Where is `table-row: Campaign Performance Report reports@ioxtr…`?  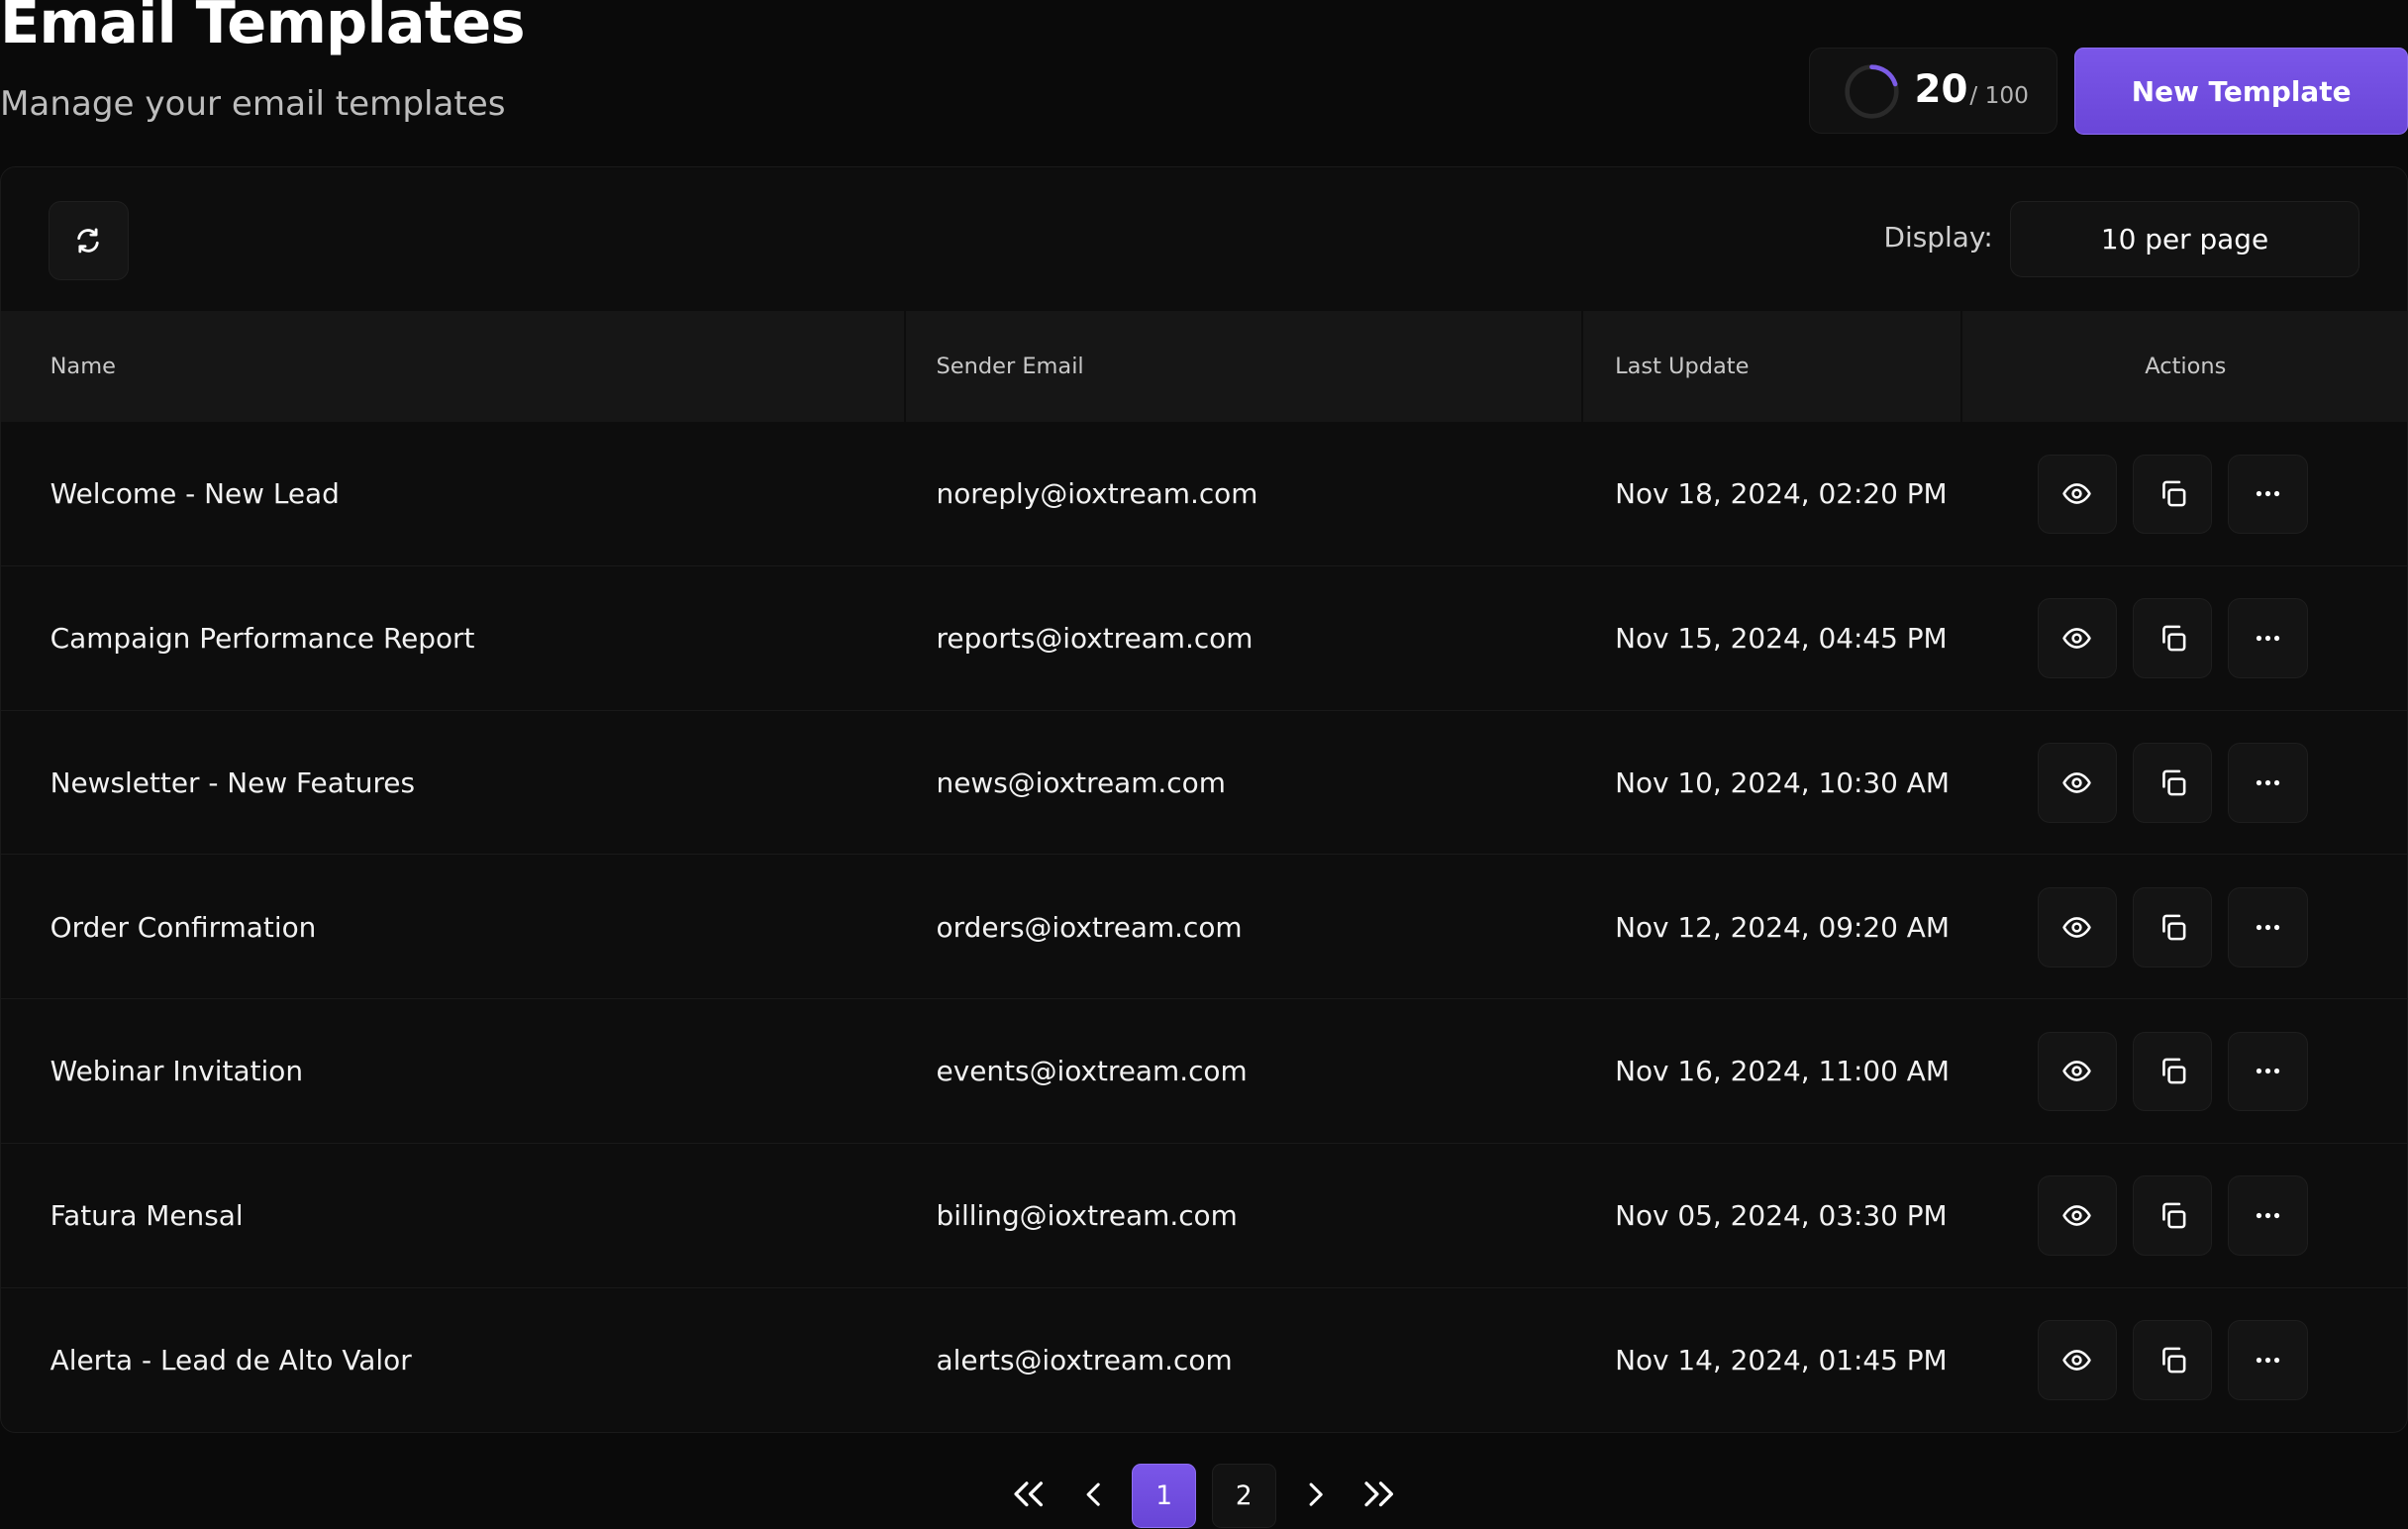
table-row: Campaign Performance Report reports@ioxtr… is located at coordinates (1204, 638).